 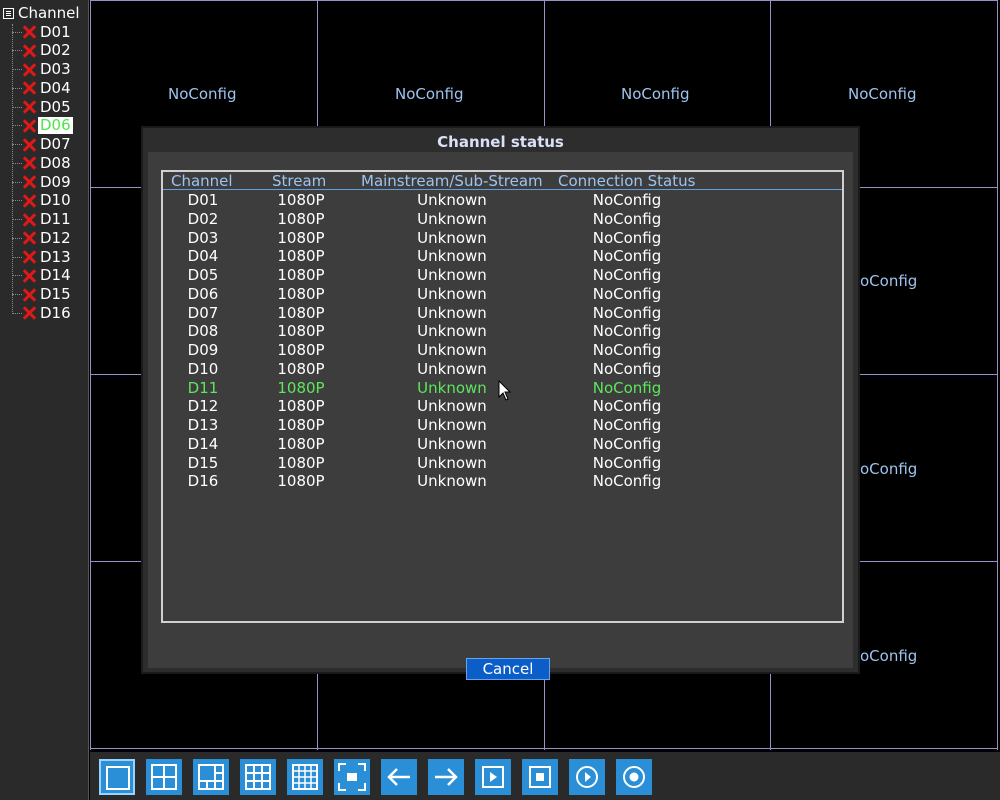 I want to click on tree-collapse-icon, so click(x=8, y=13).